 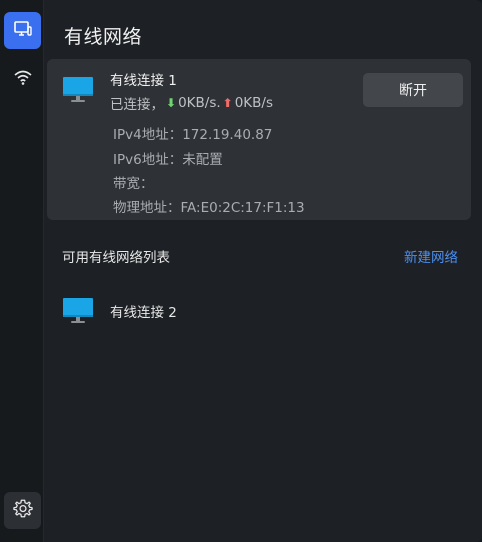 I want to click on mac-address: 物理地址：FA:E0:2C:17:F1:13, so click(x=209, y=208).